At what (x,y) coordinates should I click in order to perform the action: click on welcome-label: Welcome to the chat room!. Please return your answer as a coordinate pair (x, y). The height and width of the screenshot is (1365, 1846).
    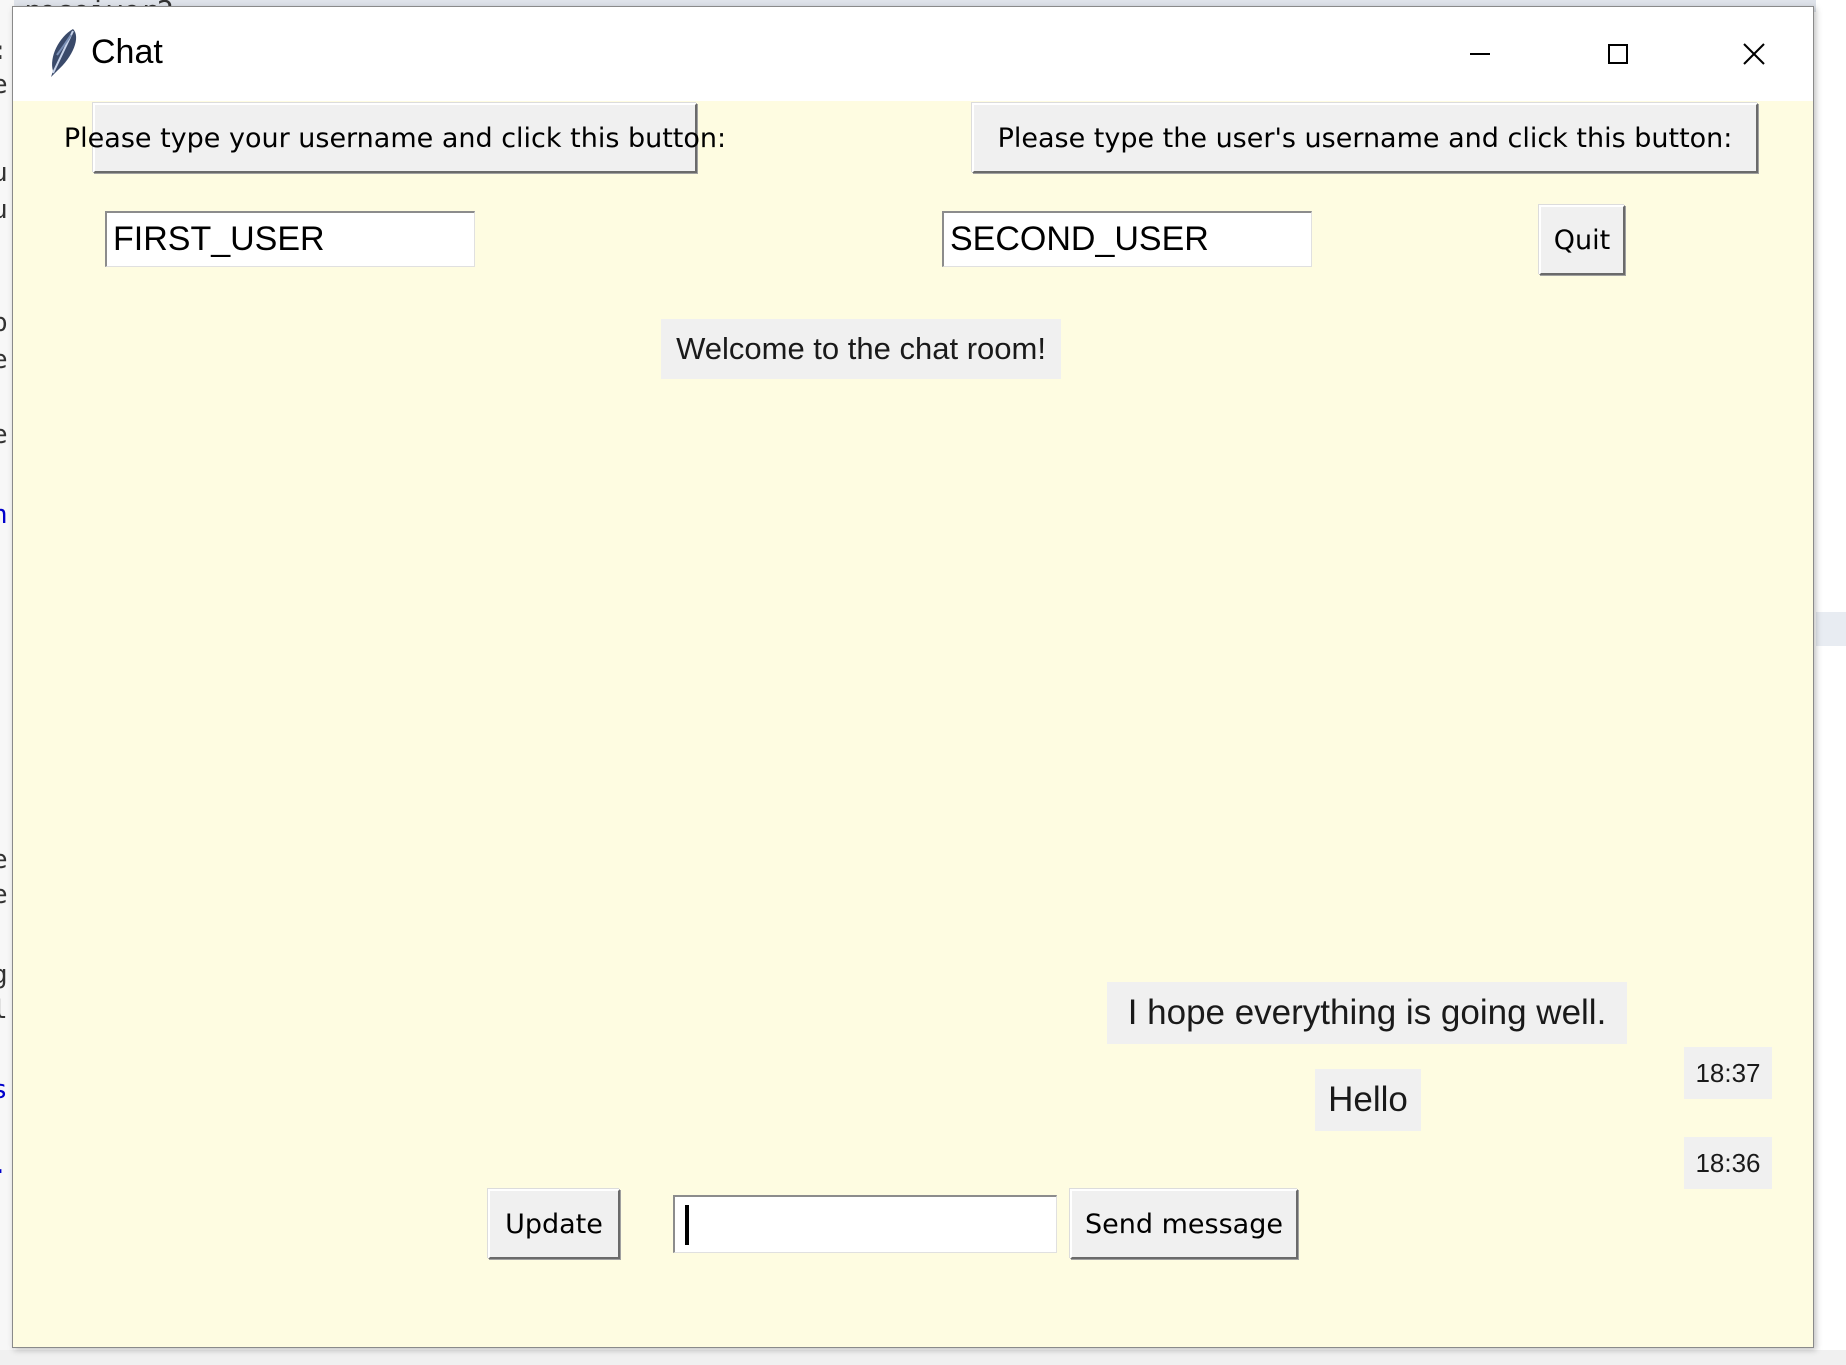
    Looking at the image, I should click on (861, 349).